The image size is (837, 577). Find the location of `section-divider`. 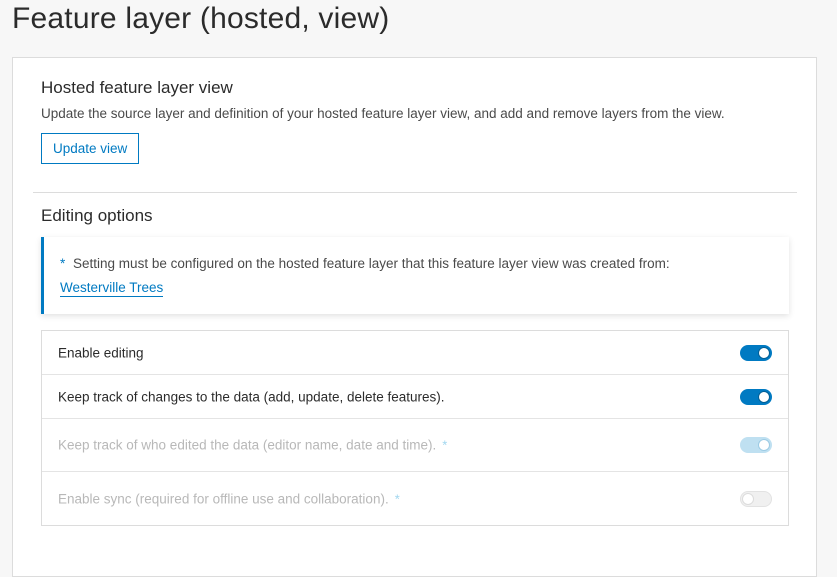

section-divider is located at coordinates (415, 192).